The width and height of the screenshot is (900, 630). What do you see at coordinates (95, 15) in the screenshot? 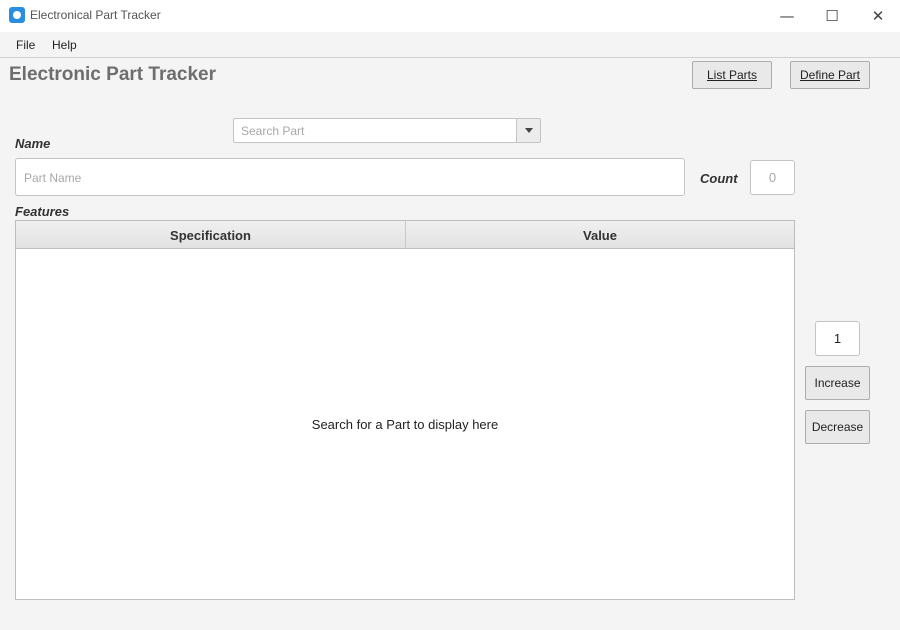
I see `window-title: Electronical Part Tracker` at bounding box center [95, 15].